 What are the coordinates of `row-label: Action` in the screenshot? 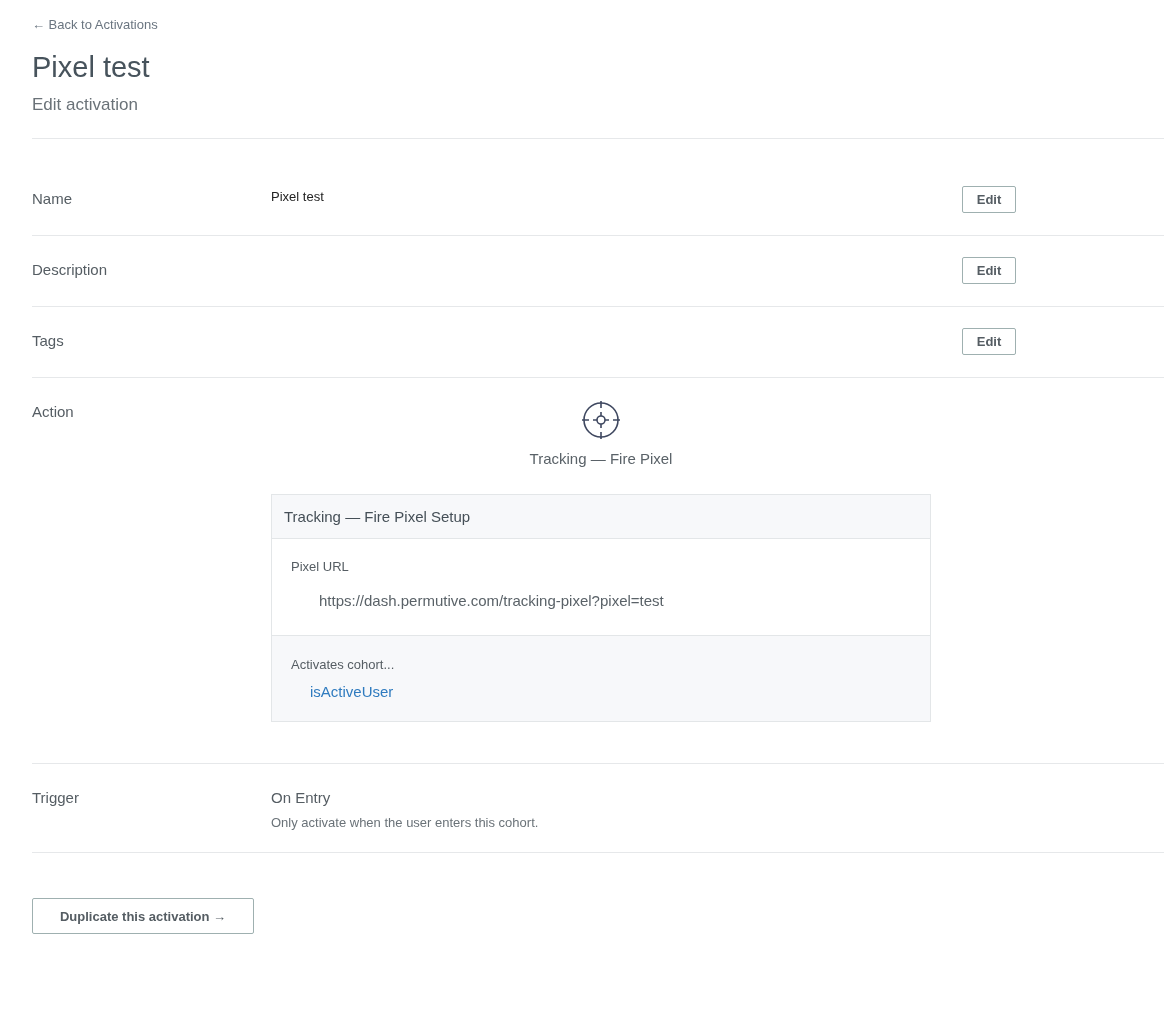 It's located at (53, 412).